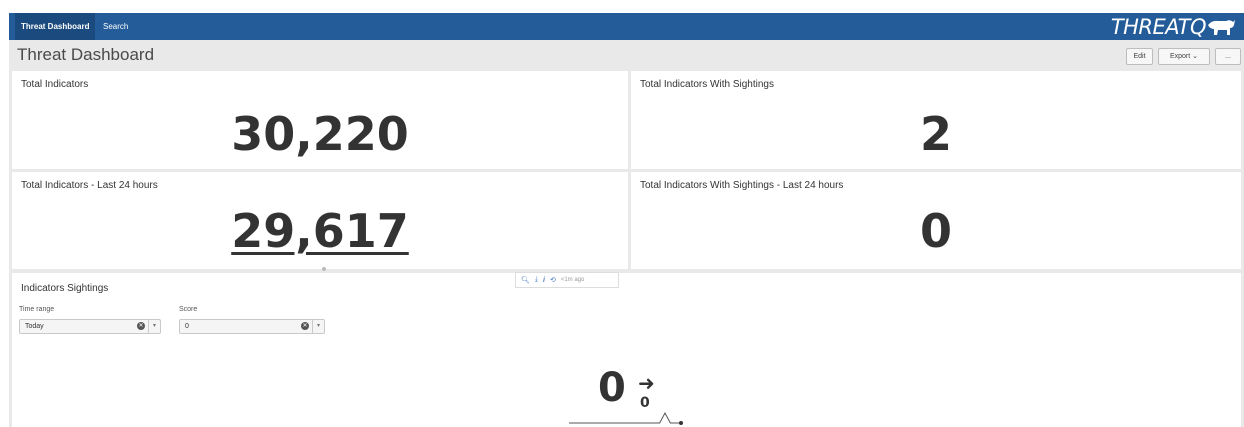 The width and height of the screenshot is (1244, 427). What do you see at coordinates (935, 231) in the screenshot?
I see `single-value: 0` at bounding box center [935, 231].